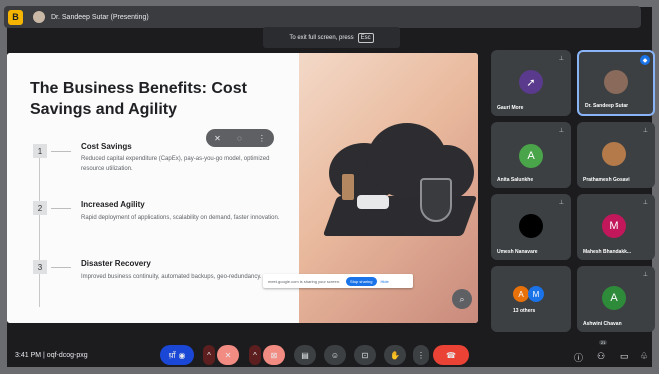  What do you see at coordinates (335, 355) in the screenshot?
I see `emoji-button: ☺` at bounding box center [335, 355].